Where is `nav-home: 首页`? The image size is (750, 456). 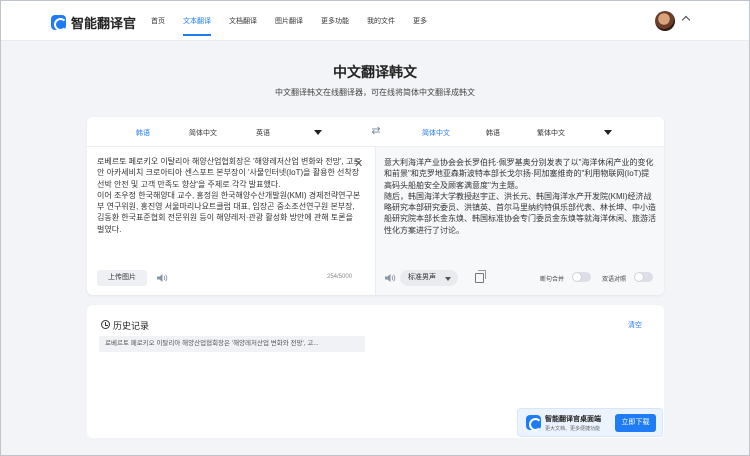 nav-home: 首页 is located at coordinates (158, 21).